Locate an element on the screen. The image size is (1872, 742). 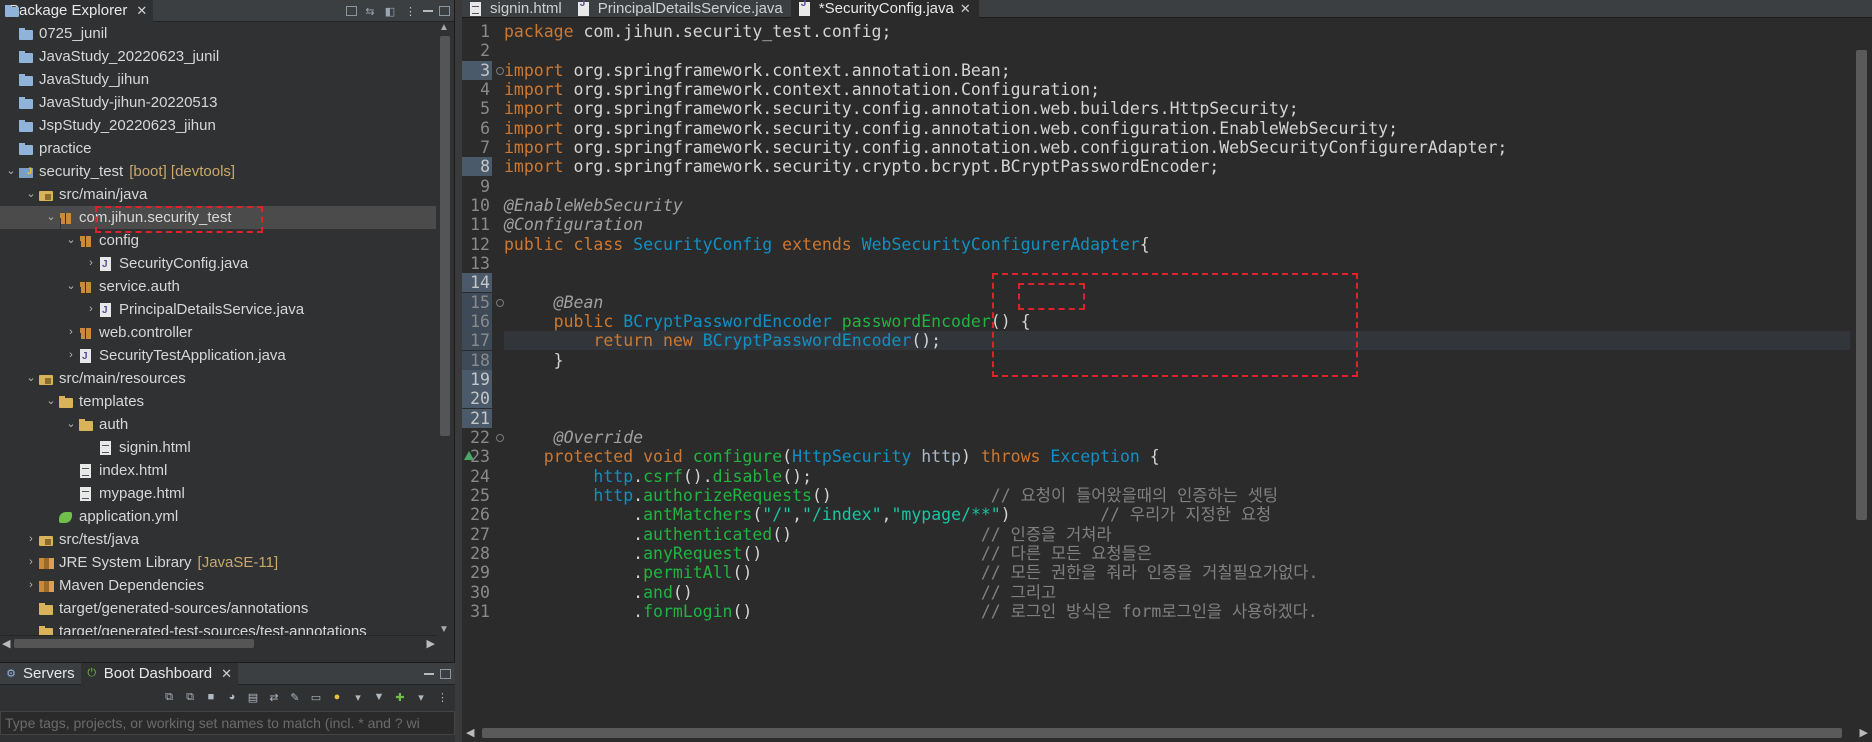
code-line: return new BCryptPasswordEncoder(); is located at coordinates (722, 340).